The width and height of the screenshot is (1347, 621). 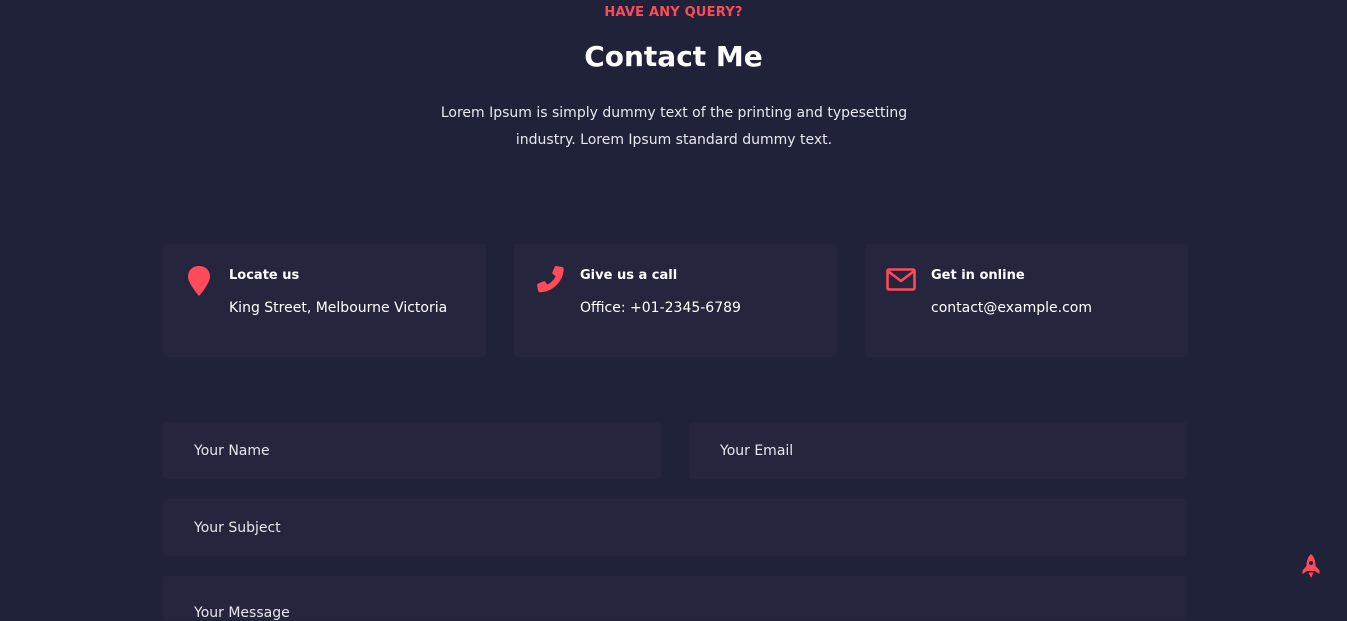 I want to click on card-value: contact@example.com, so click(x=1011, y=308).